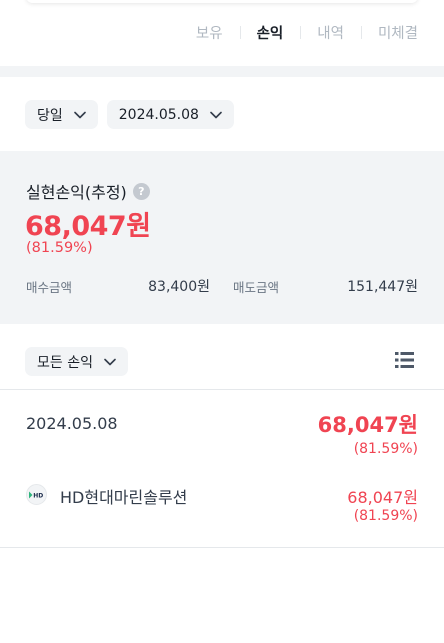  What do you see at coordinates (88, 226) in the screenshot?
I see `realized-pnl-amount: 68,047원` at bounding box center [88, 226].